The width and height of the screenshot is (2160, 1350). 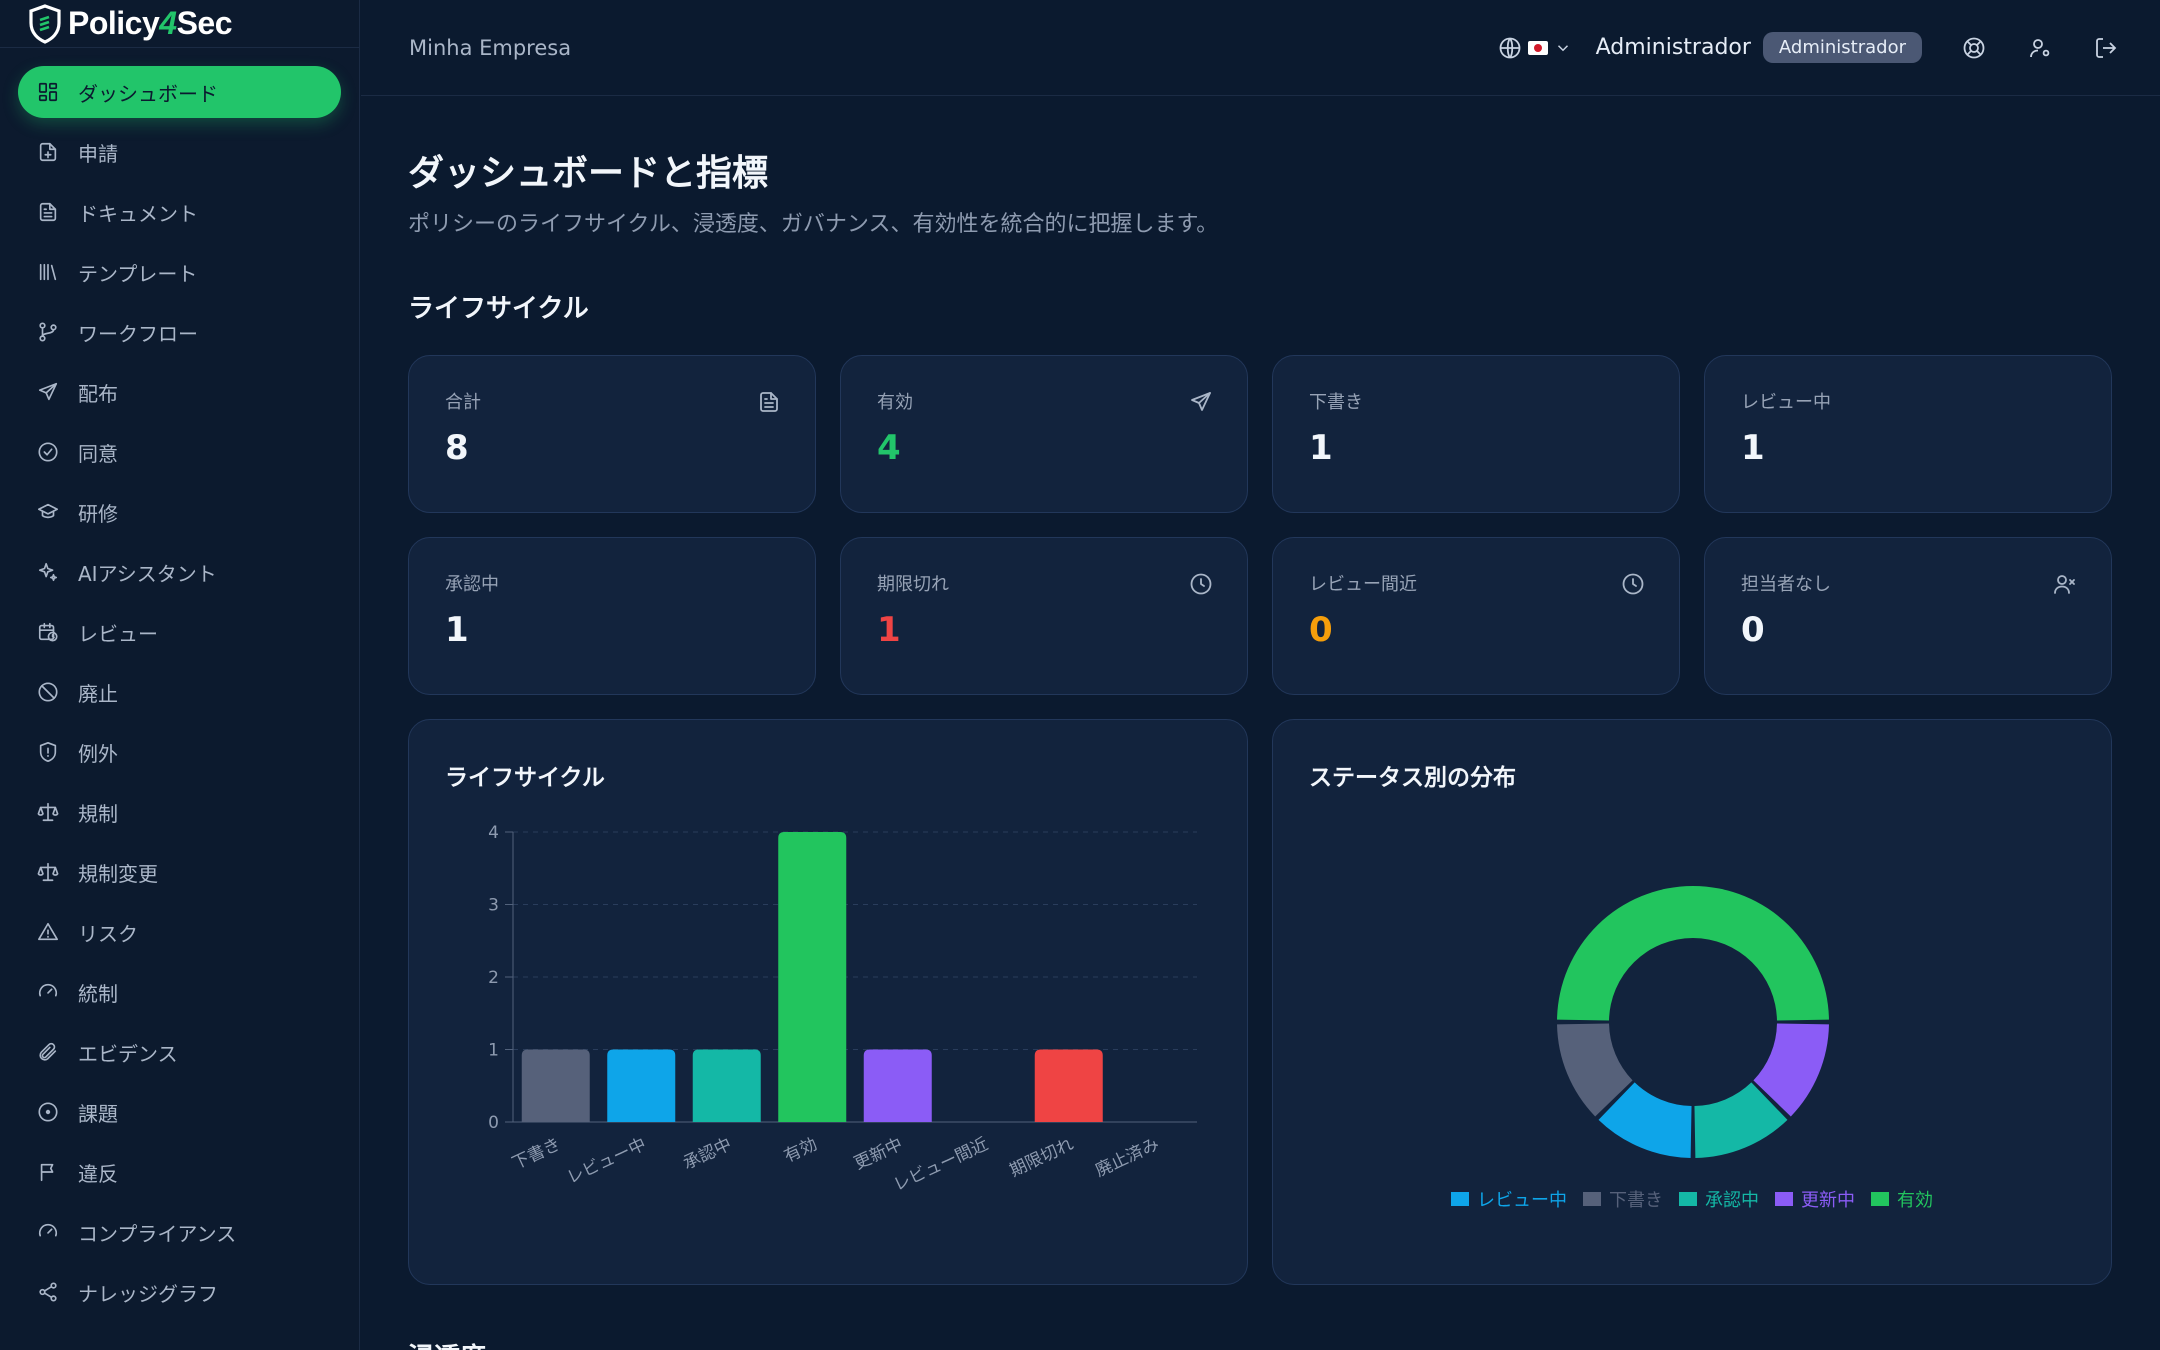 I want to click on warning-icon, so click(x=48, y=932).